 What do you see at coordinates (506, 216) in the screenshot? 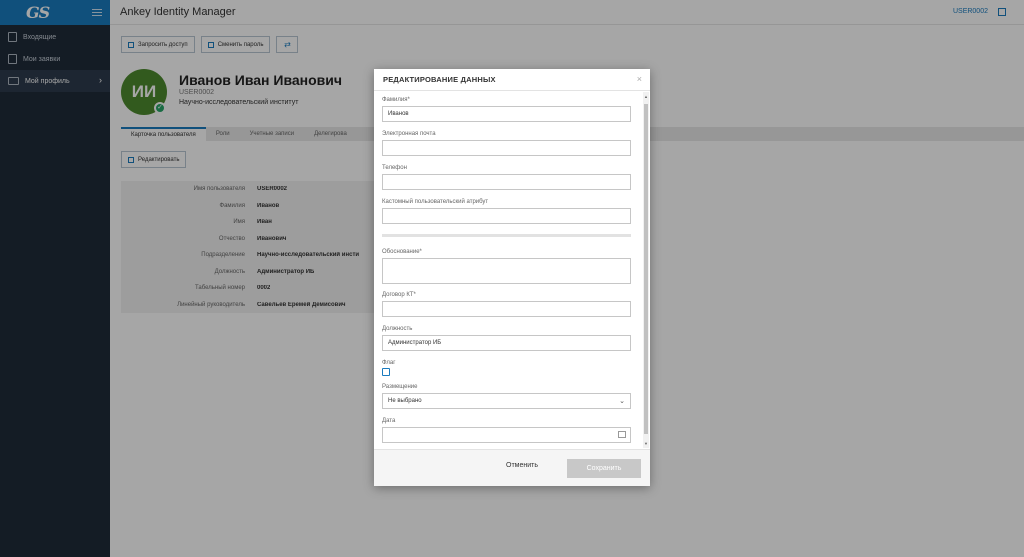
I see `custom-attribute-input` at bounding box center [506, 216].